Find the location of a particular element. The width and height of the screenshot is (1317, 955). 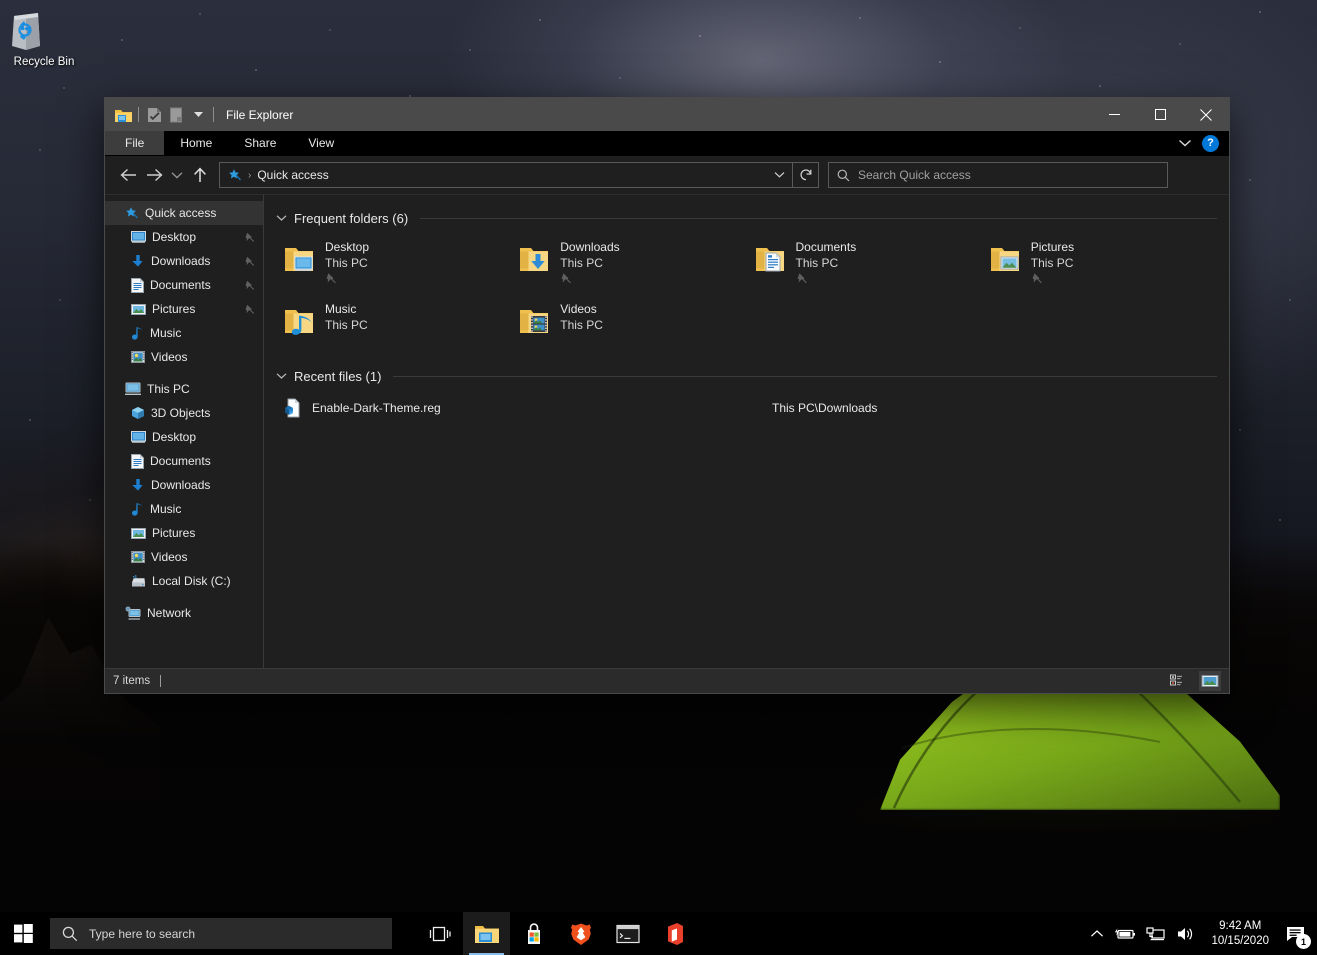

brave-lion-icon is located at coordinates (581, 934).